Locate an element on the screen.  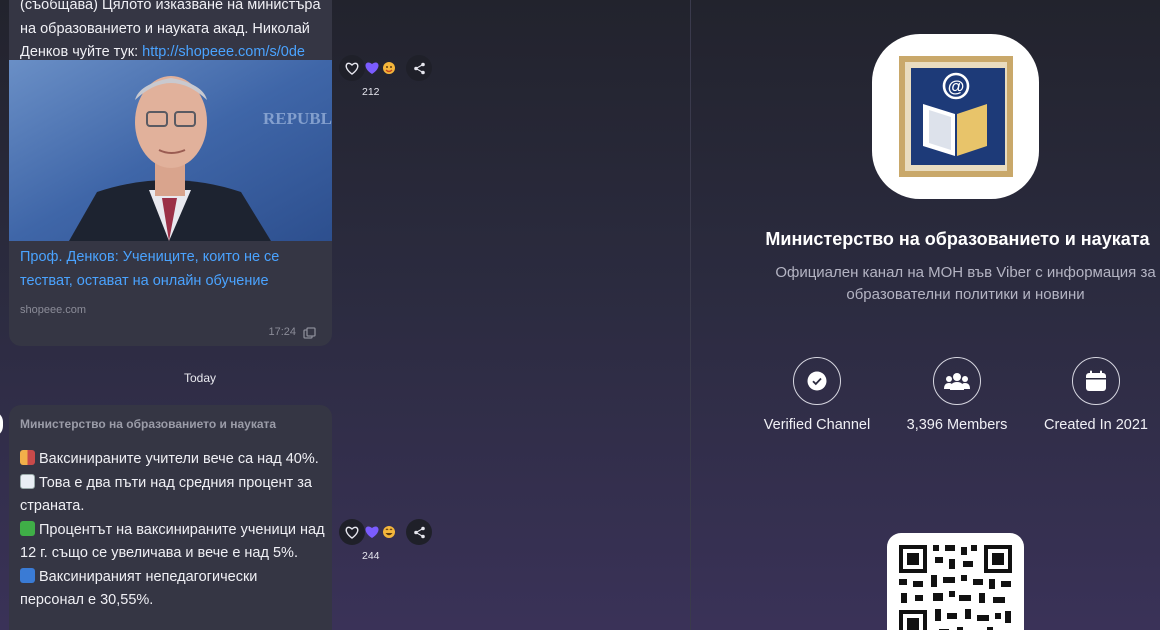
portrait-photo: REPUBL Минист is located at coordinates (170, 150).